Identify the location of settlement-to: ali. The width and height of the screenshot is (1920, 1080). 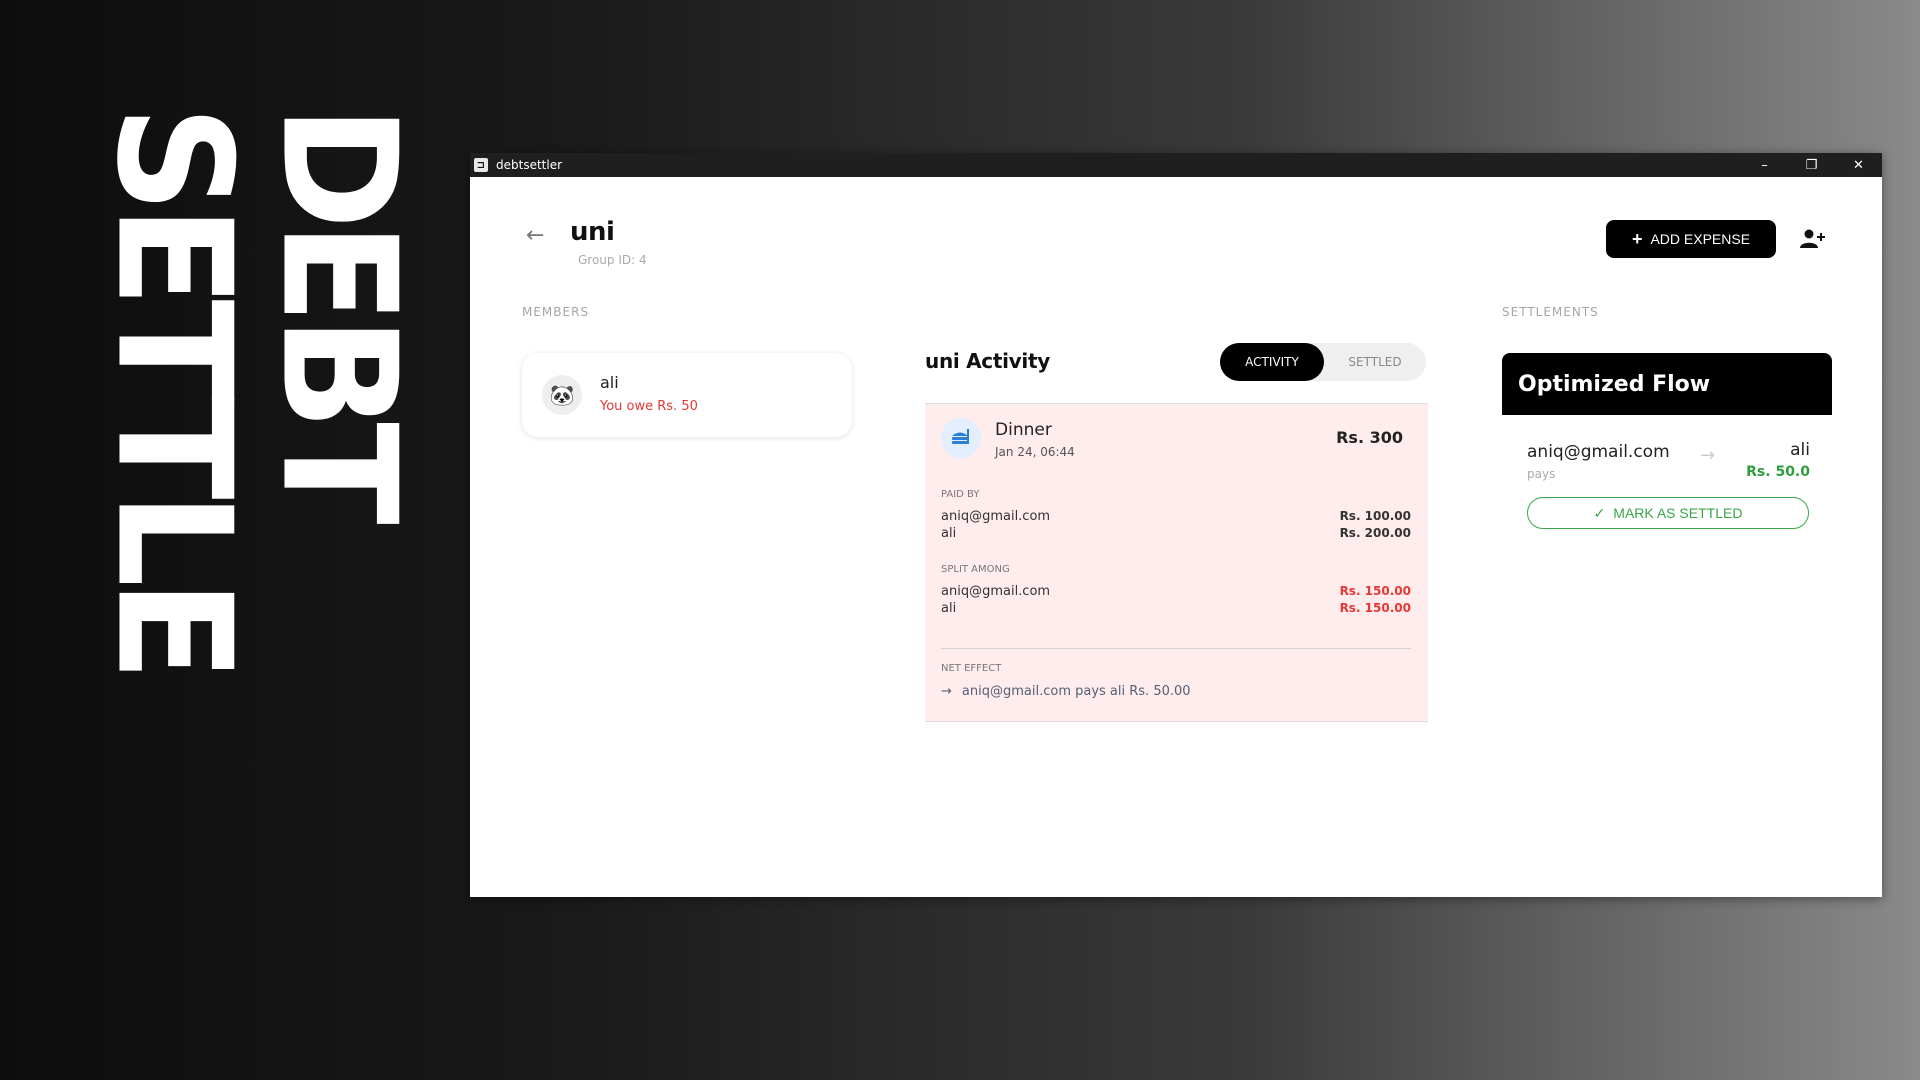
(1800, 450).